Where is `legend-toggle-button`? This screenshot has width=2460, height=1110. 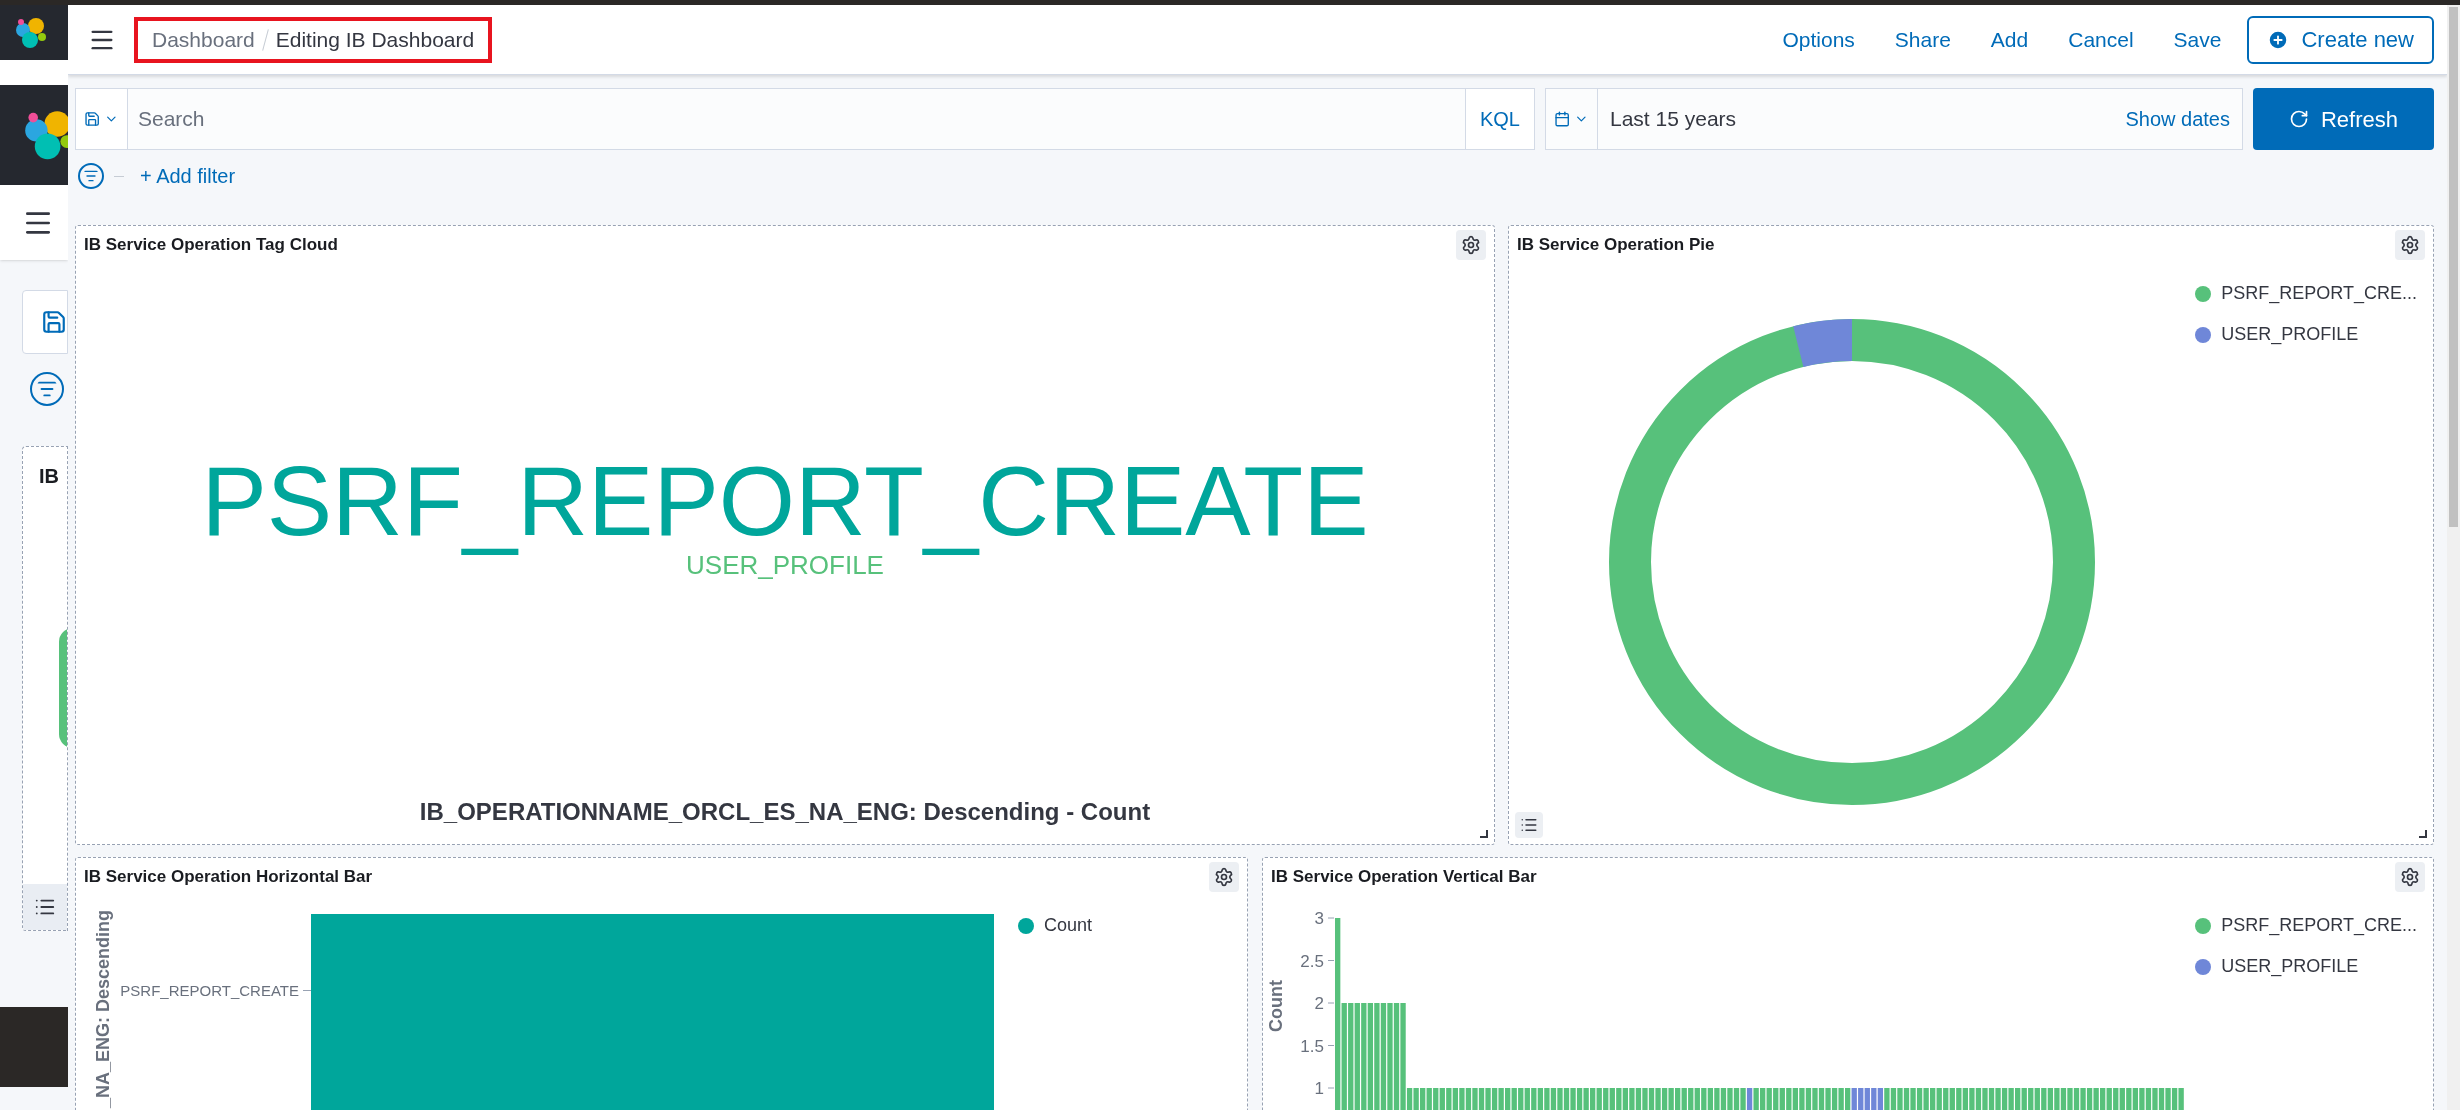
legend-toggle-button is located at coordinates (45, 907).